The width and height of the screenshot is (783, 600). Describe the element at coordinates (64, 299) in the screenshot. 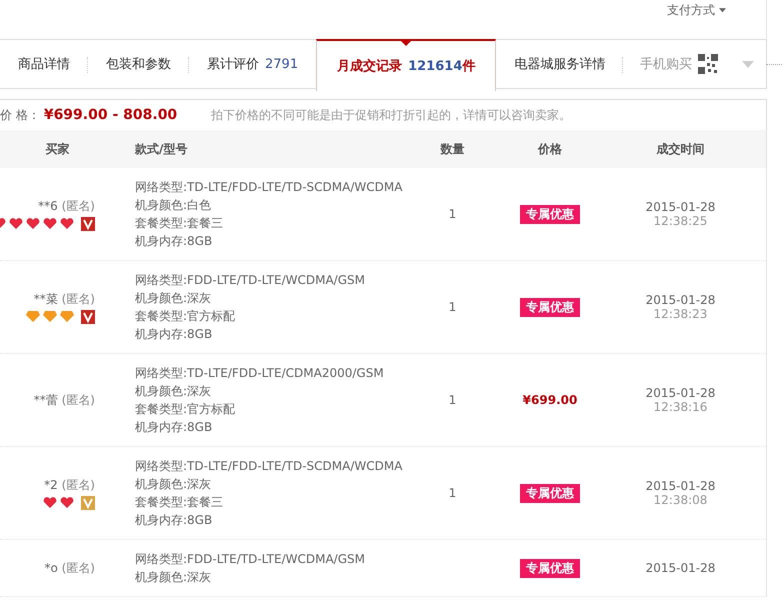

I see `buyer-name: **菜 (匿名)` at that location.